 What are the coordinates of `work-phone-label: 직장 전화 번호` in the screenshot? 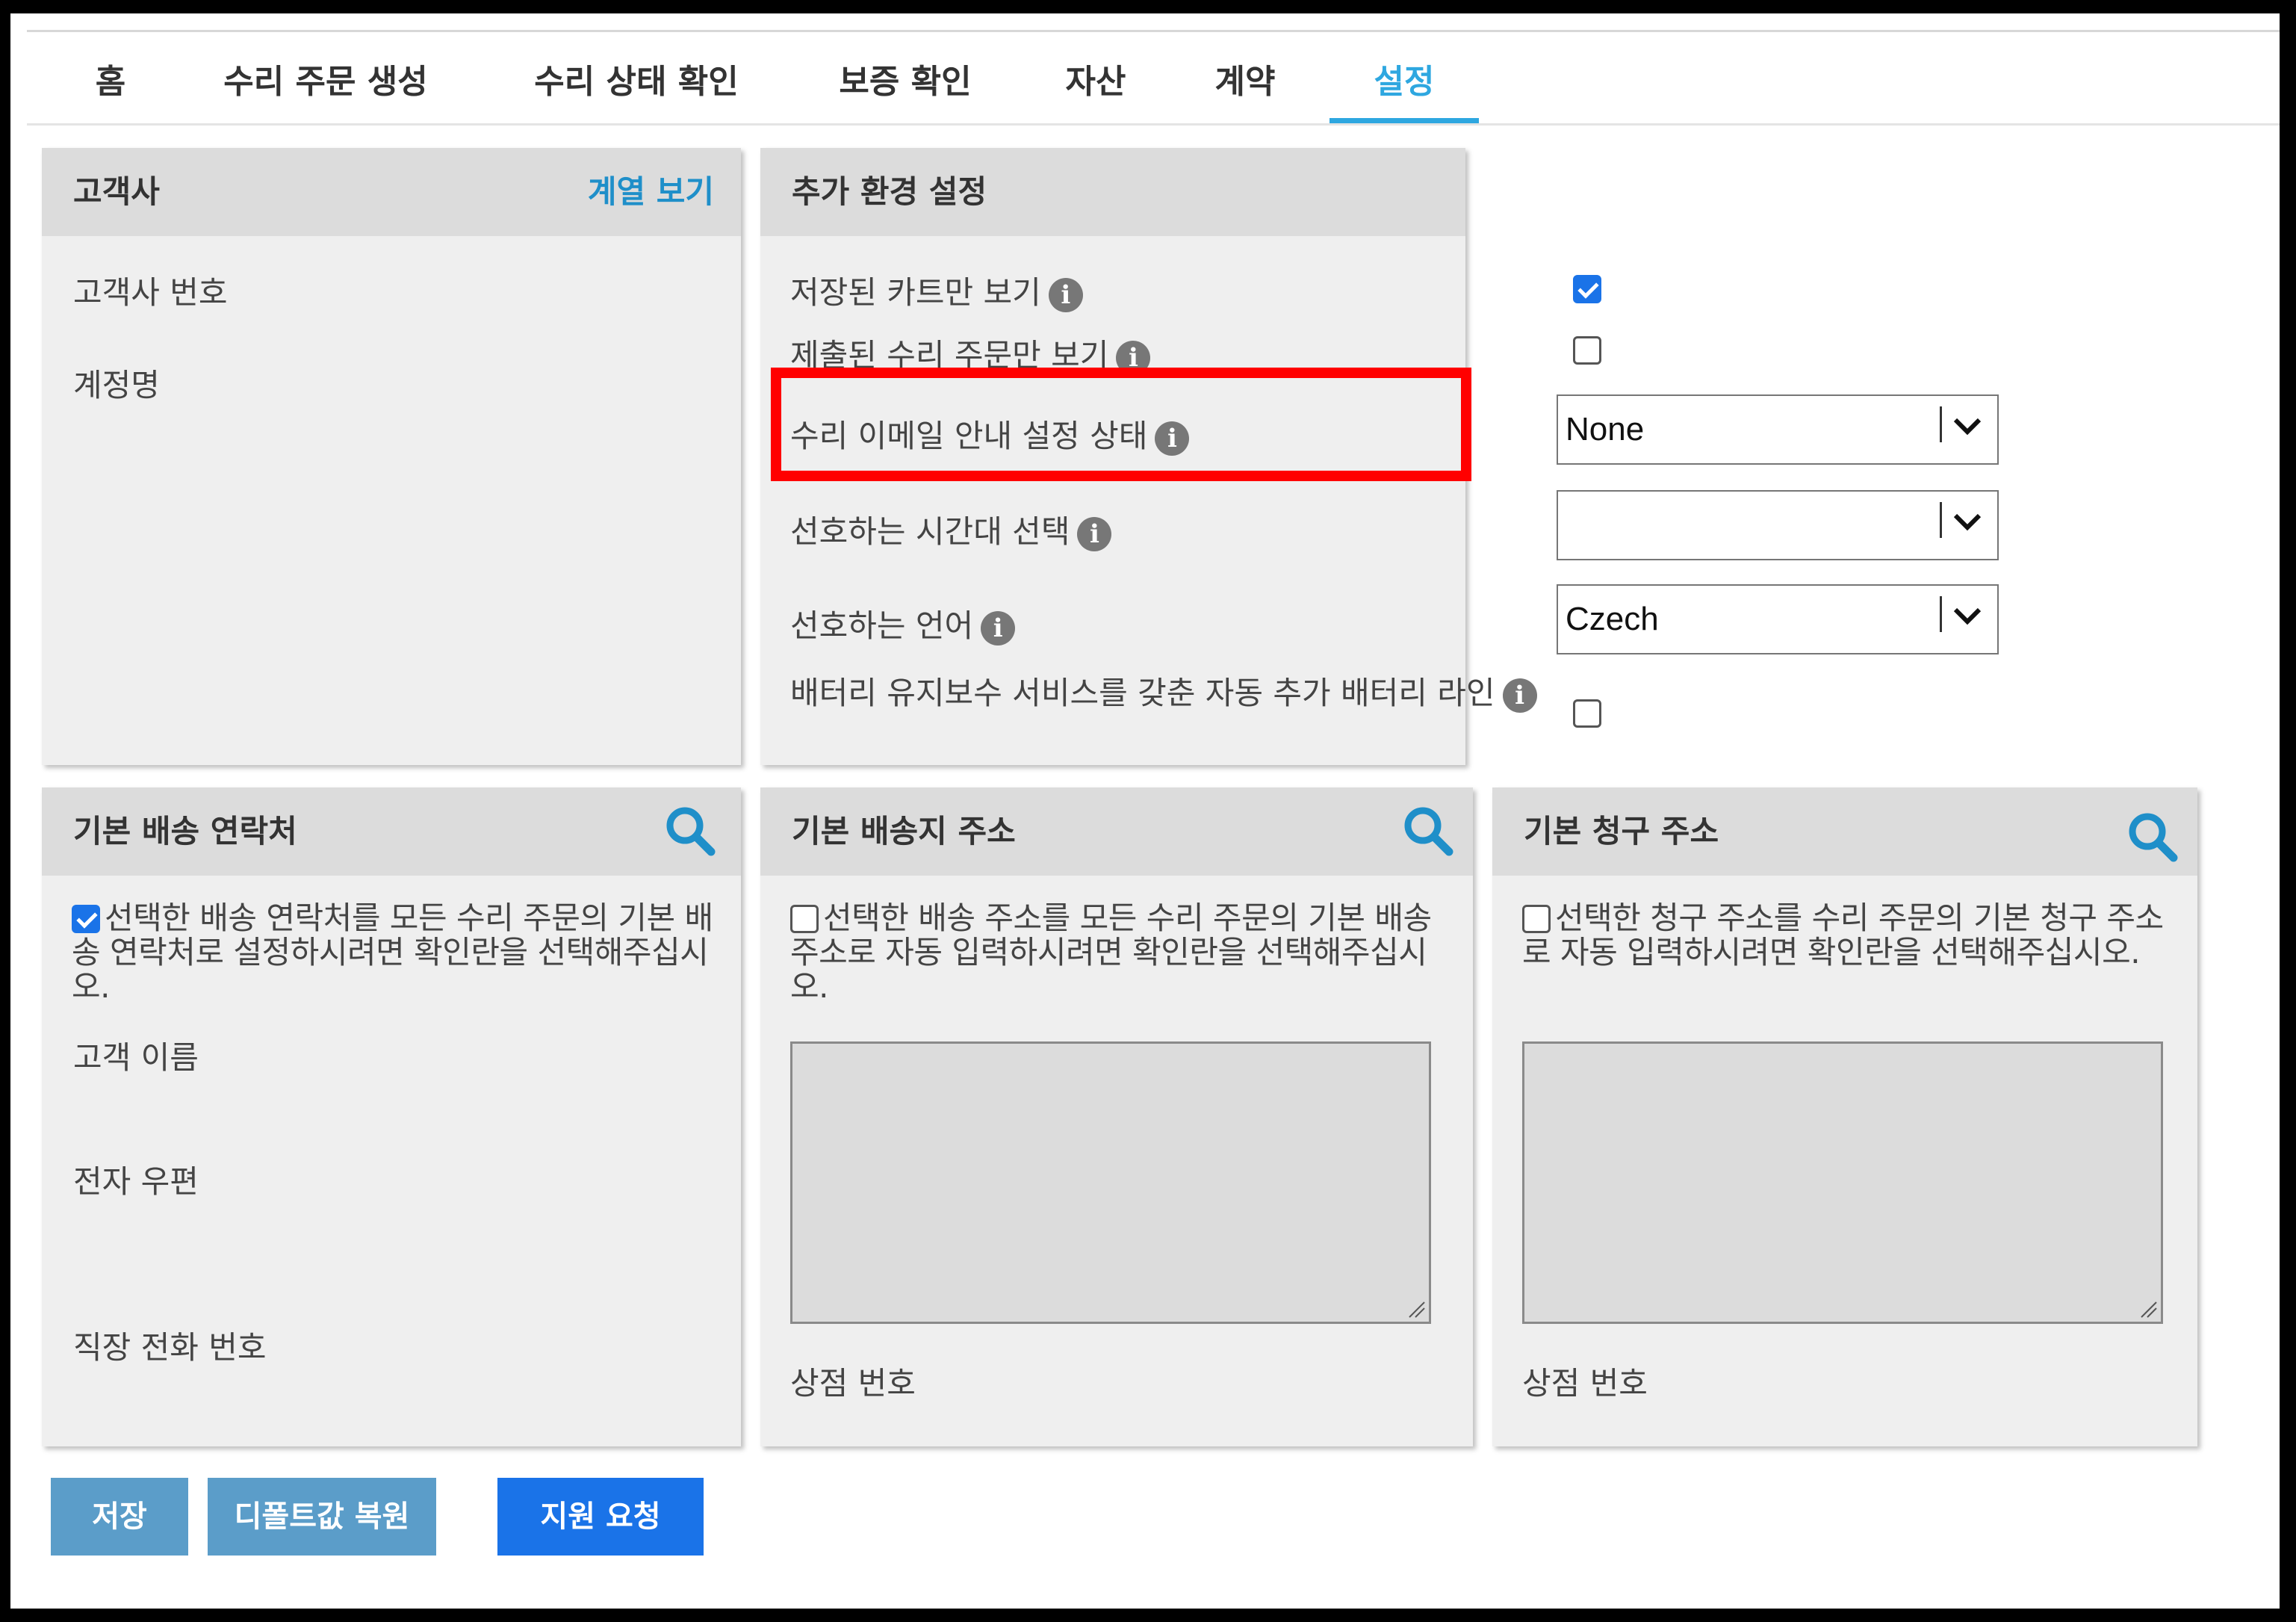 It's located at (170, 1347).